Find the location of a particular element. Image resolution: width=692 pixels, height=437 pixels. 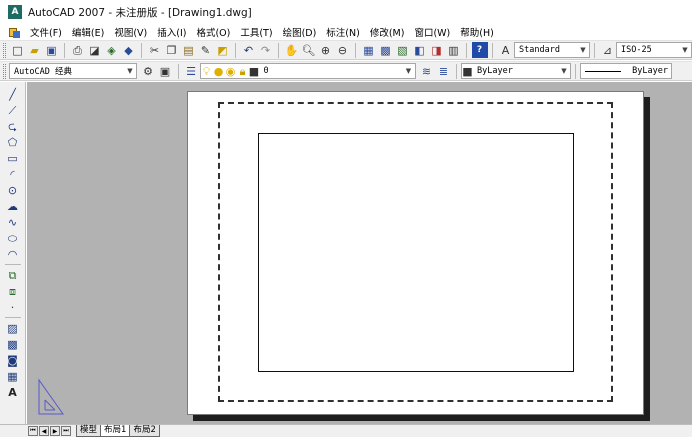

menu-modify: 修改(M) is located at coordinates (387, 32).